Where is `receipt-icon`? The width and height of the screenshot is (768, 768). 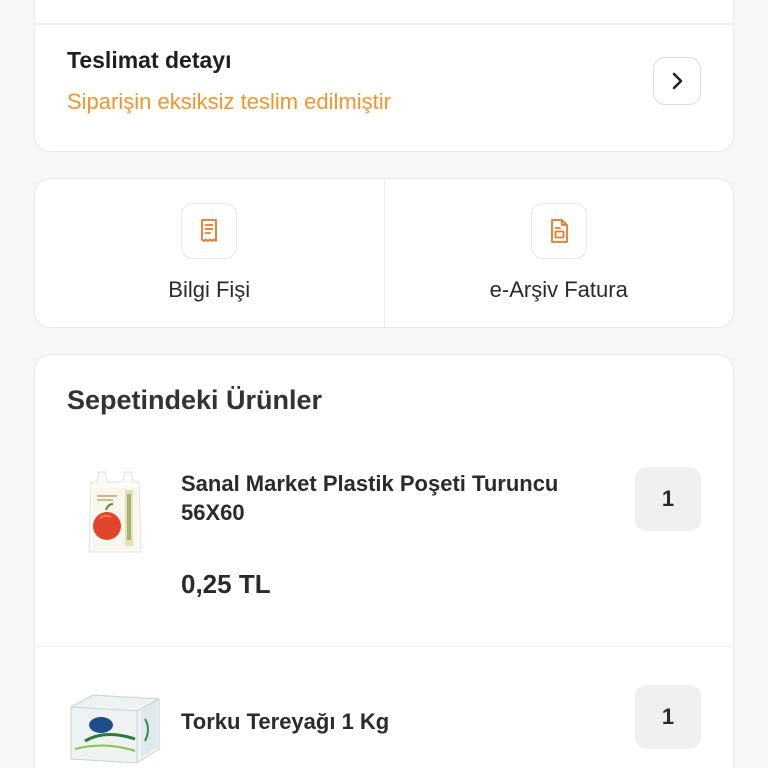
receipt-icon is located at coordinates (209, 231).